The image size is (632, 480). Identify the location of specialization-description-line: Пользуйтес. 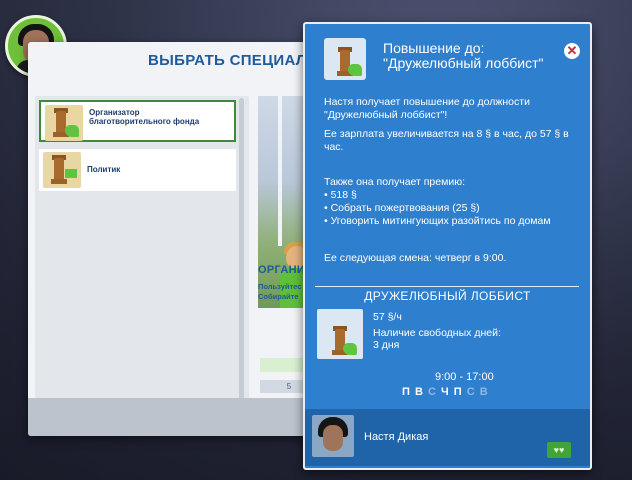
(280, 286).